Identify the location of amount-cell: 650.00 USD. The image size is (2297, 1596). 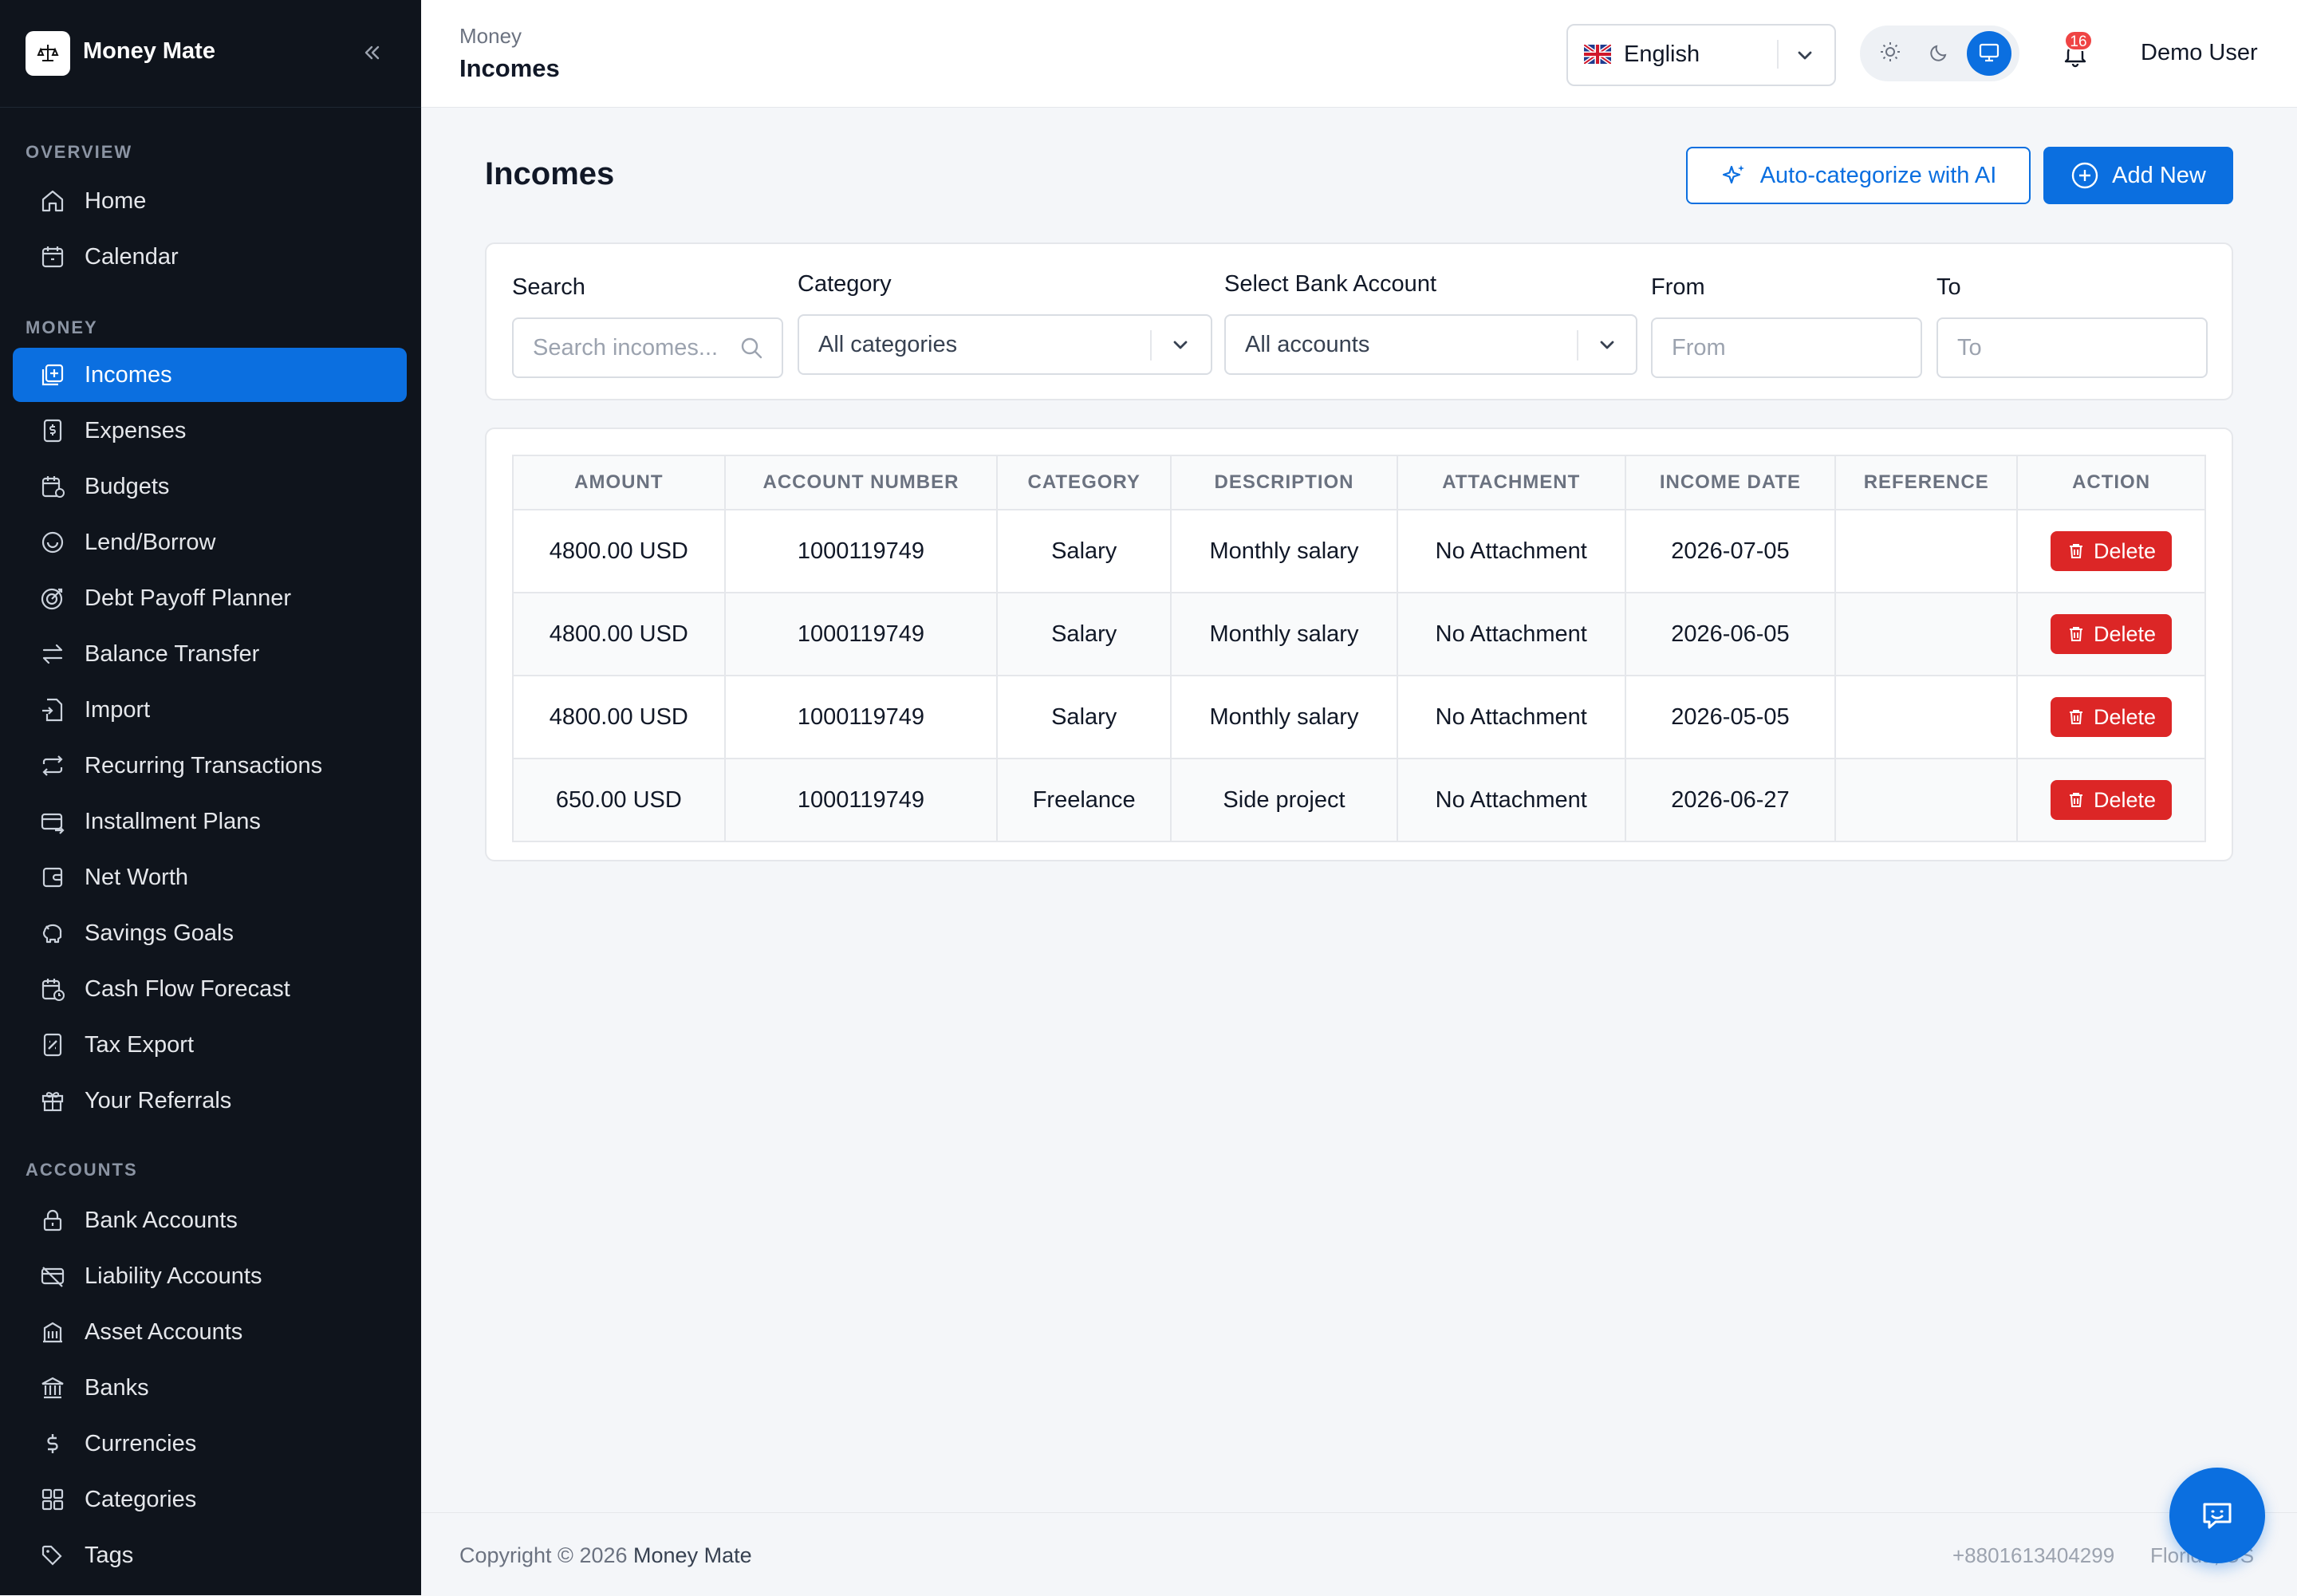
(619, 800).